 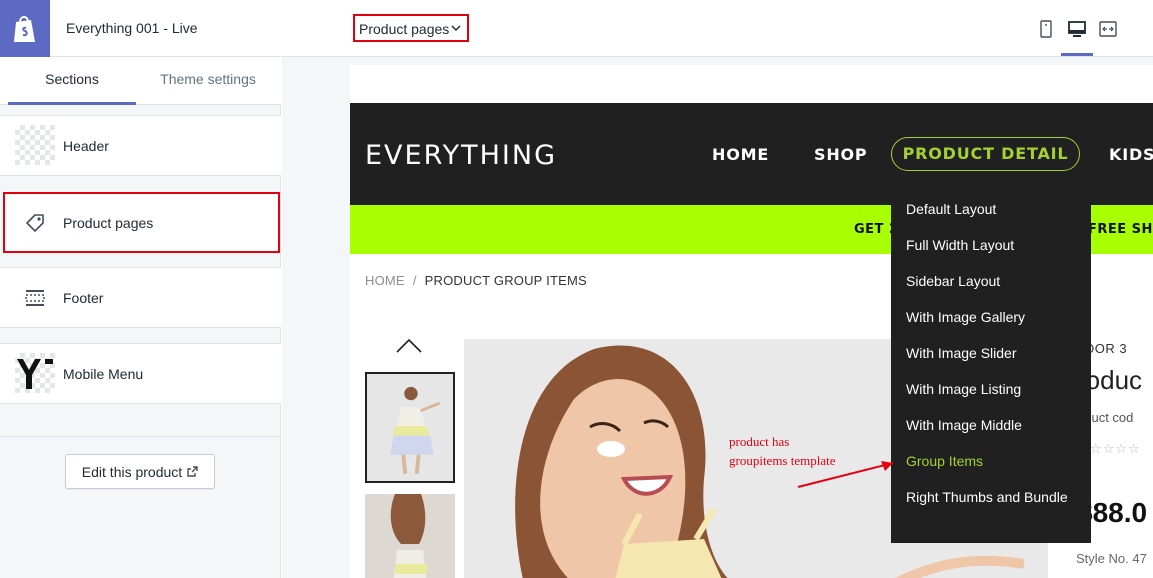 What do you see at coordinates (461, 155) in the screenshot?
I see `site-brand: EVERYTHING` at bounding box center [461, 155].